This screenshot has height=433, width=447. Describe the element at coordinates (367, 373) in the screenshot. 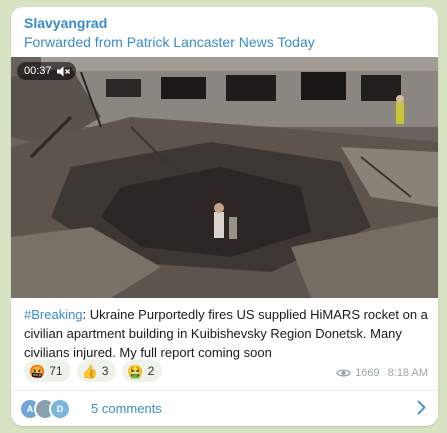

I see `view-count: 1669` at that location.